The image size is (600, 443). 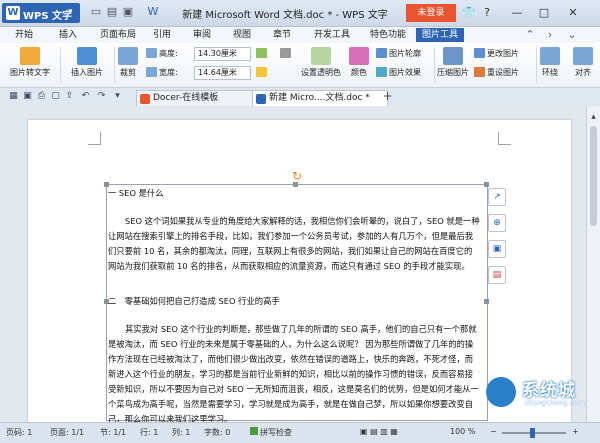 I want to click on new-tab-button: +, so click(x=387, y=96).